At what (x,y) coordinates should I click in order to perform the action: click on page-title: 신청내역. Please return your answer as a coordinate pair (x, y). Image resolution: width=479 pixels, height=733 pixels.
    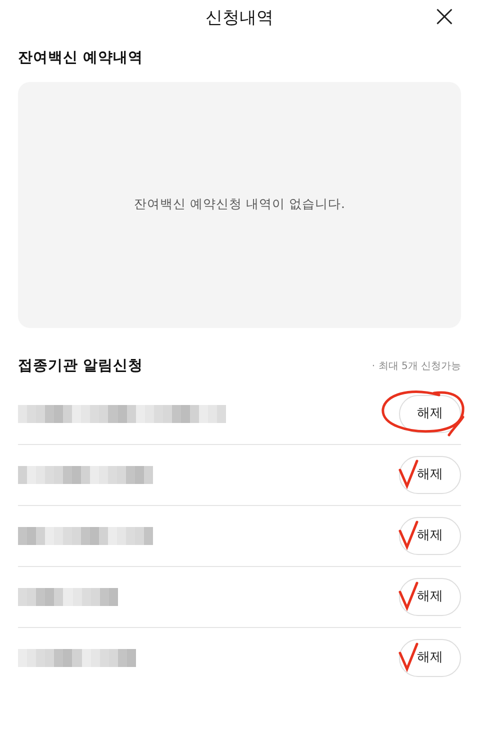
    Looking at the image, I should click on (240, 18).